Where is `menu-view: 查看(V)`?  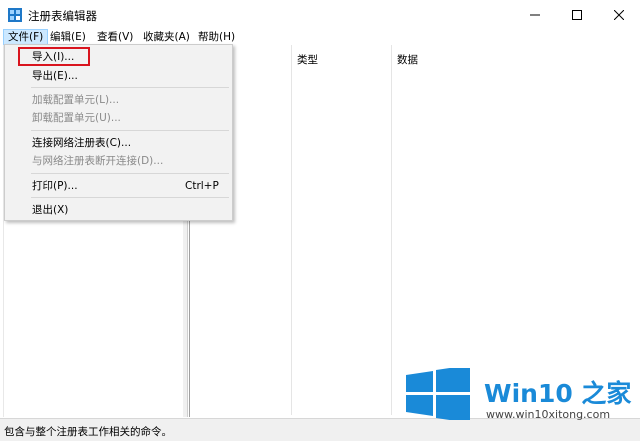
menu-view: 查看(V) is located at coordinates (115, 37).